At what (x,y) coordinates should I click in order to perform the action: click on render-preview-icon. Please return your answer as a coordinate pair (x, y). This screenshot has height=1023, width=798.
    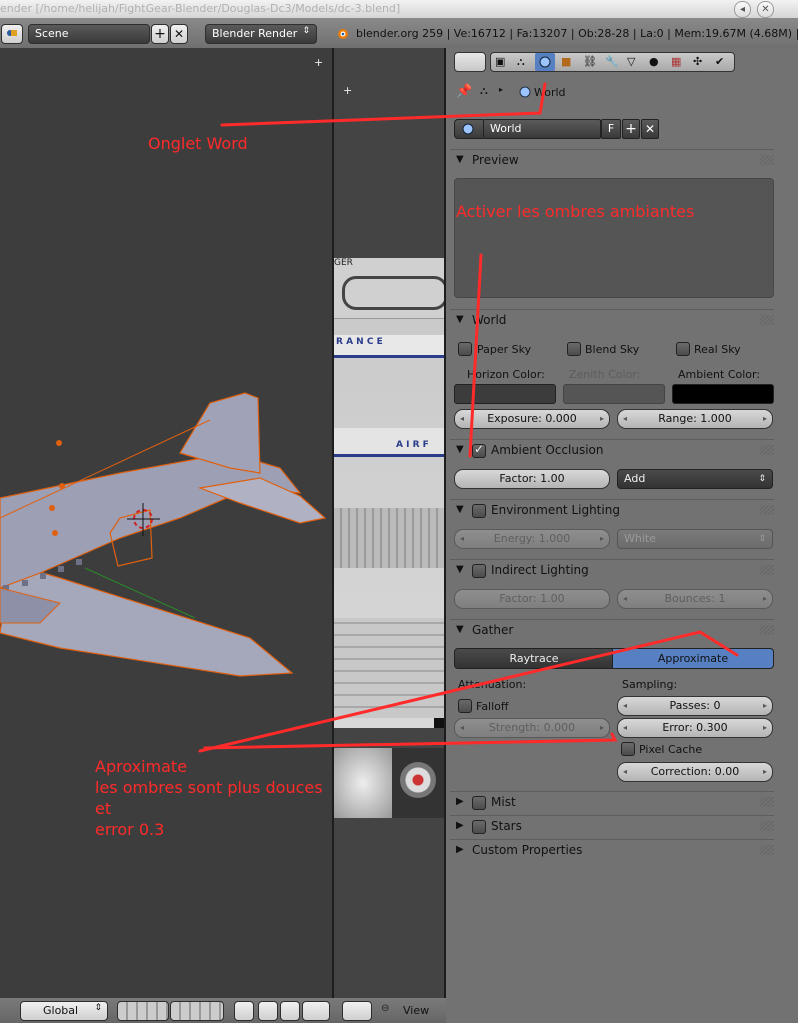
    Looking at the image, I should click on (244, 1011).